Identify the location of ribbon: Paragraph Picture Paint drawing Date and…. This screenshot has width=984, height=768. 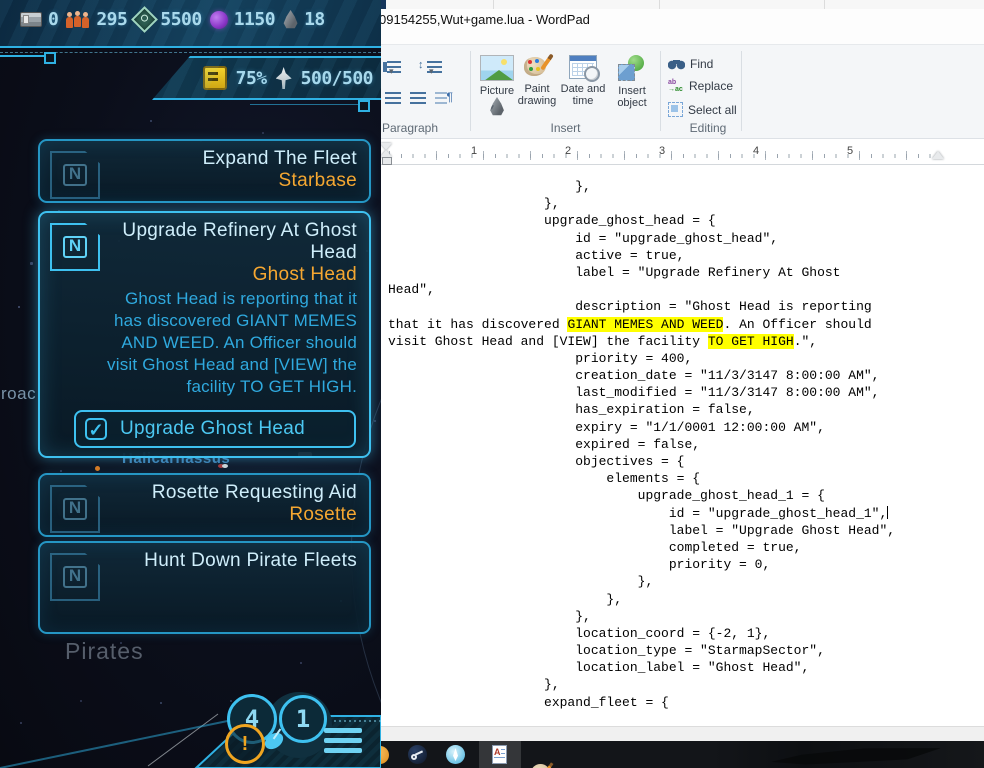
(682, 91).